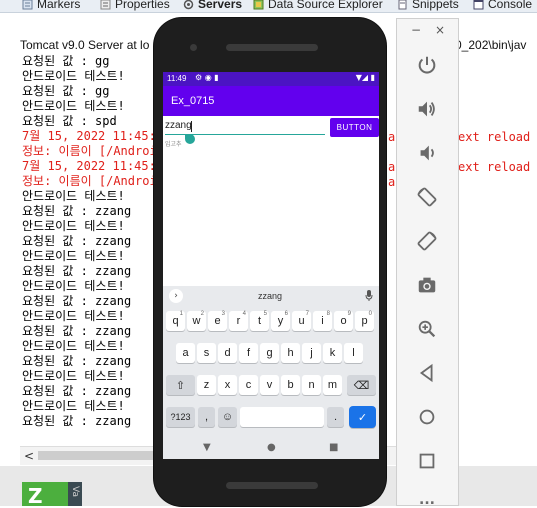  I want to click on tab-label: Console, so click(510, 5).